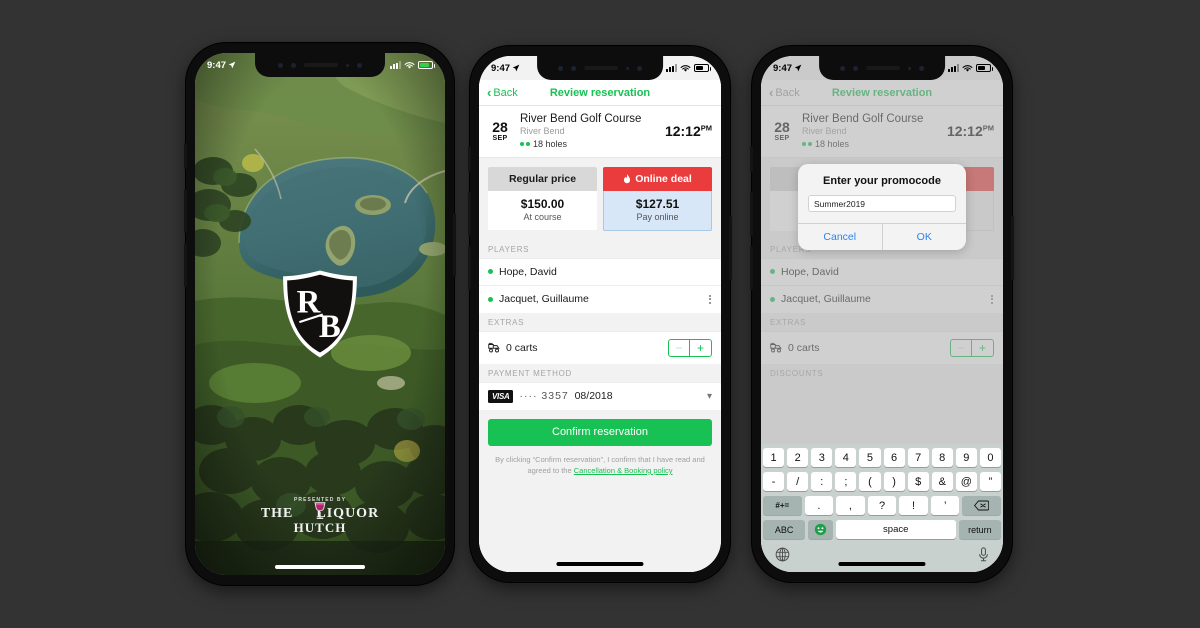  Describe the element at coordinates (840, 237) in the screenshot. I see `cancel-button: Cancel` at that location.